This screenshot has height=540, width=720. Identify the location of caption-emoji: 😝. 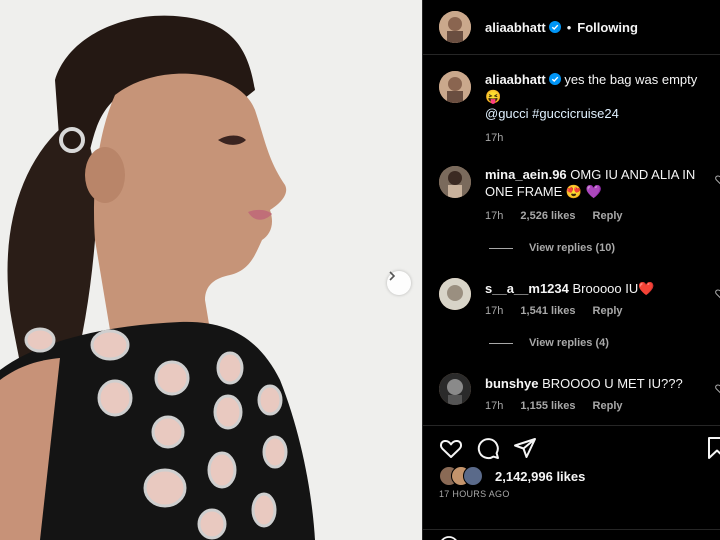
(493, 96).